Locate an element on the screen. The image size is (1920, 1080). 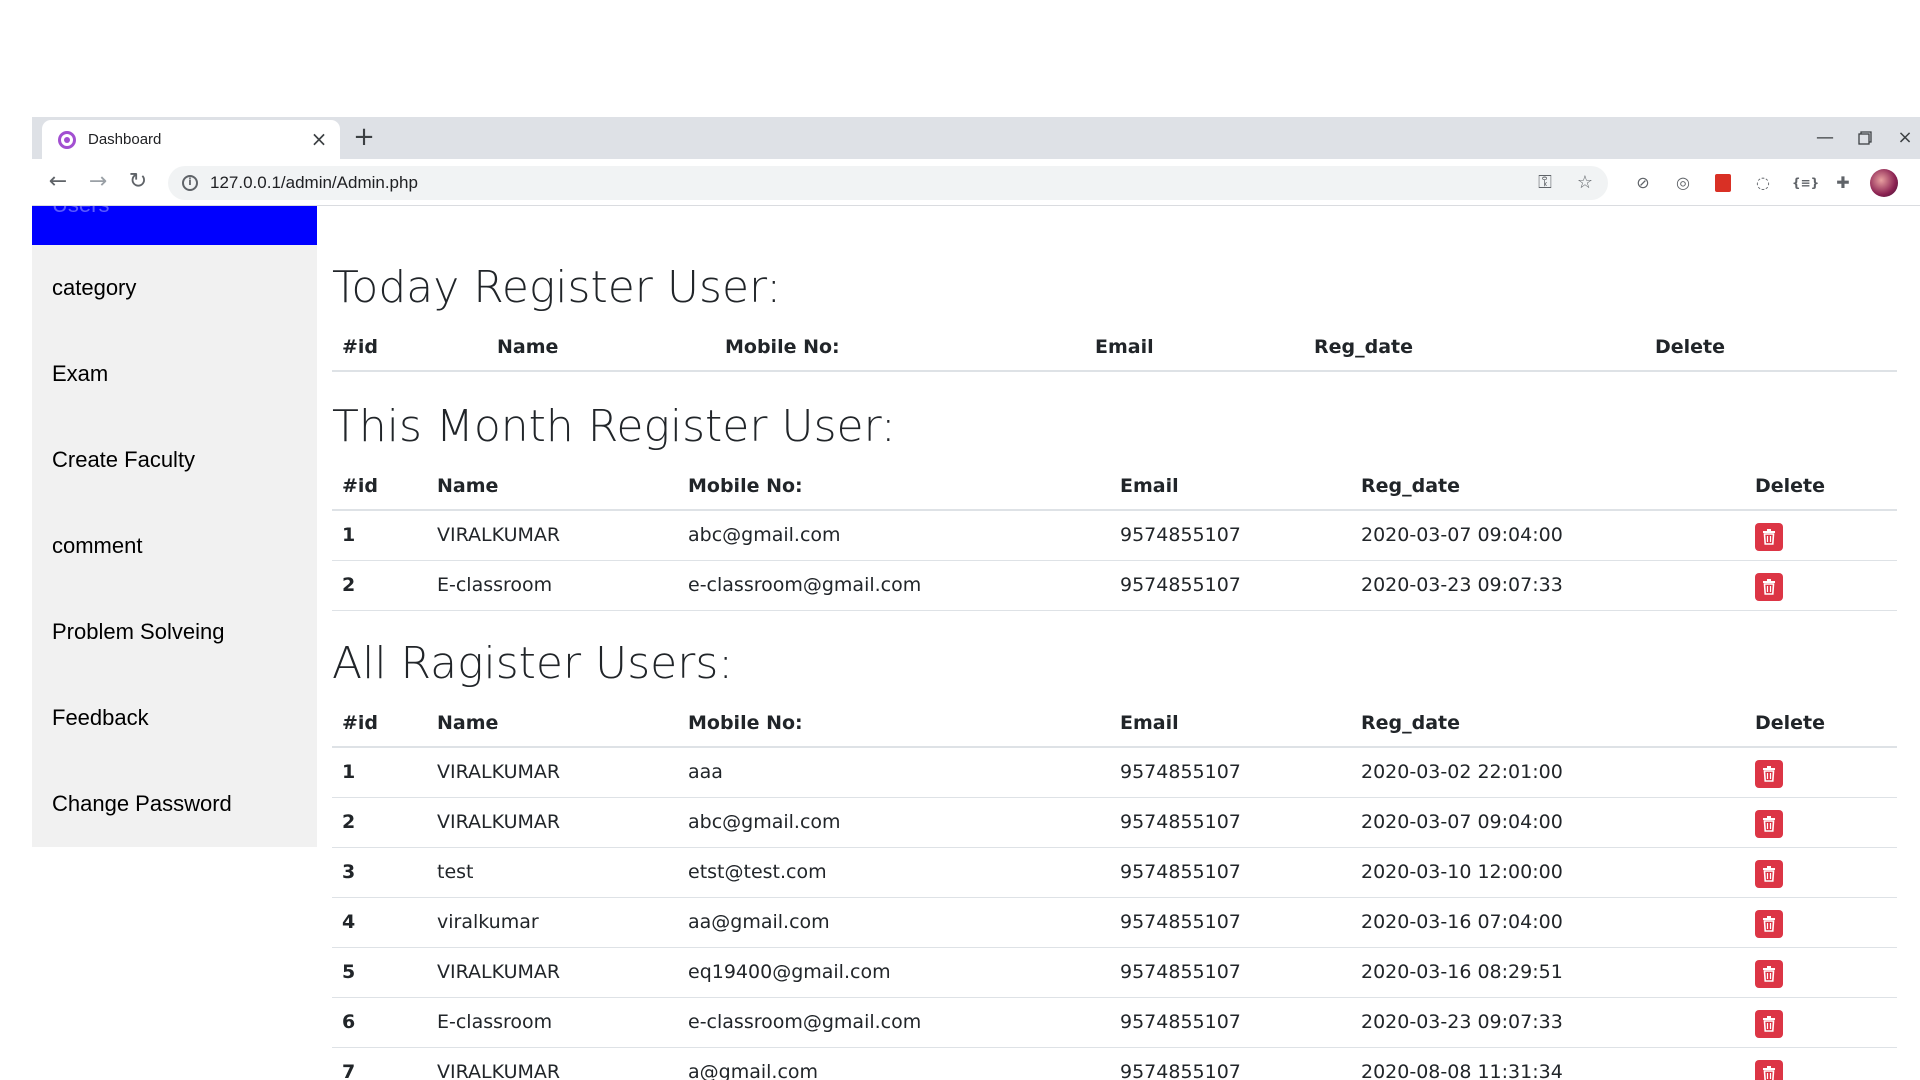
cell-reg-date: 2020-03-07 09:04:00 is located at coordinates (1548, 535).